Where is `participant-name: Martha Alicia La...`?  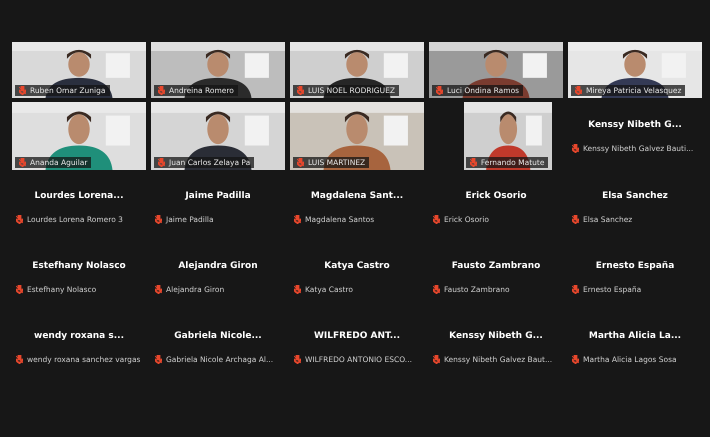 participant-name: Martha Alicia La... is located at coordinates (635, 335).